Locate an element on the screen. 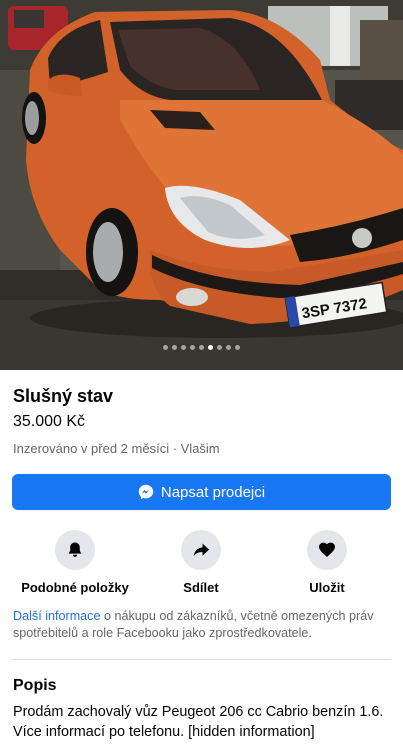 The height and width of the screenshot is (750, 403). listing-title: Slušný stav is located at coordinates (63, 396).